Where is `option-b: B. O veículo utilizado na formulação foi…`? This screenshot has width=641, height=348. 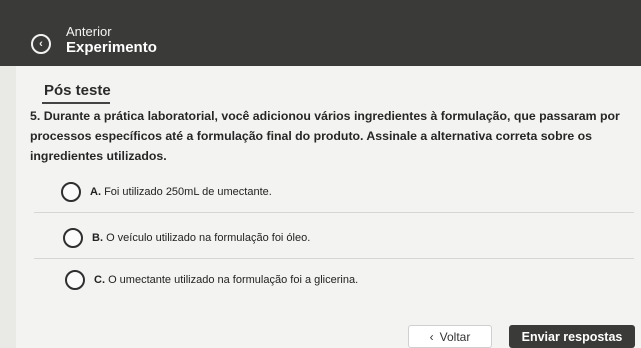
option-b: B. O veículo utilizado na formulação foi… is located at coordinates (186, 238).